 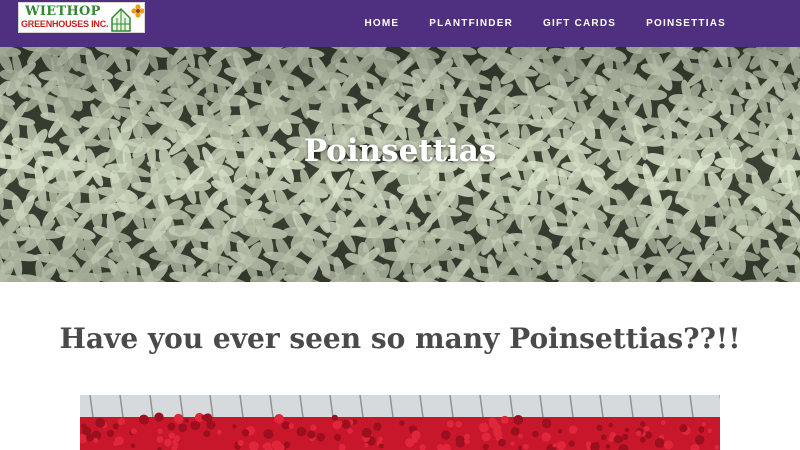 I want to click on greenhouse-icon, so click(x=121, y=19).